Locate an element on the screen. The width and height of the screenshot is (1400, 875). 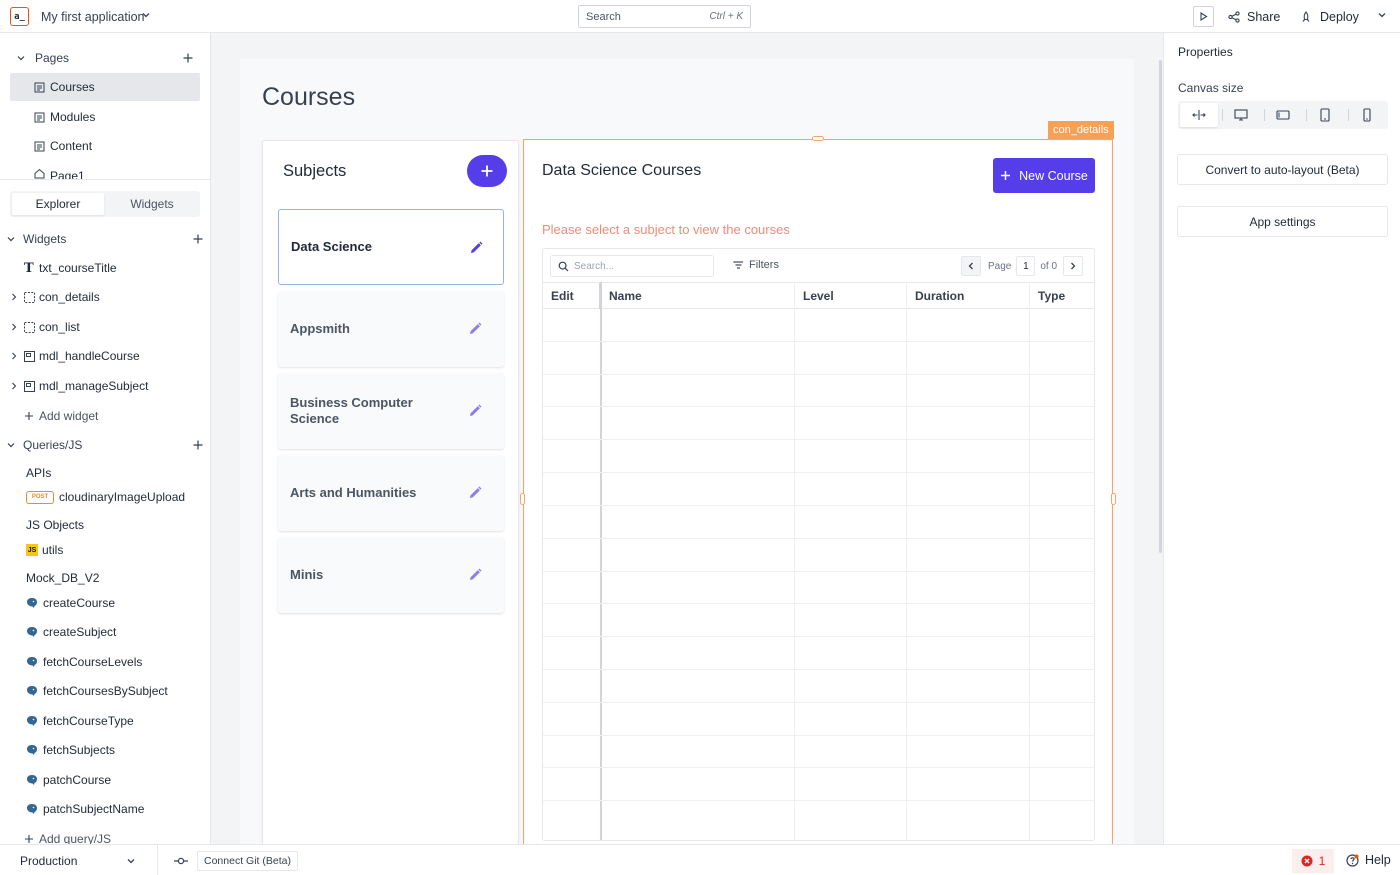
search-shortcut: Ctrl + K is located at coordinates (726, 16).